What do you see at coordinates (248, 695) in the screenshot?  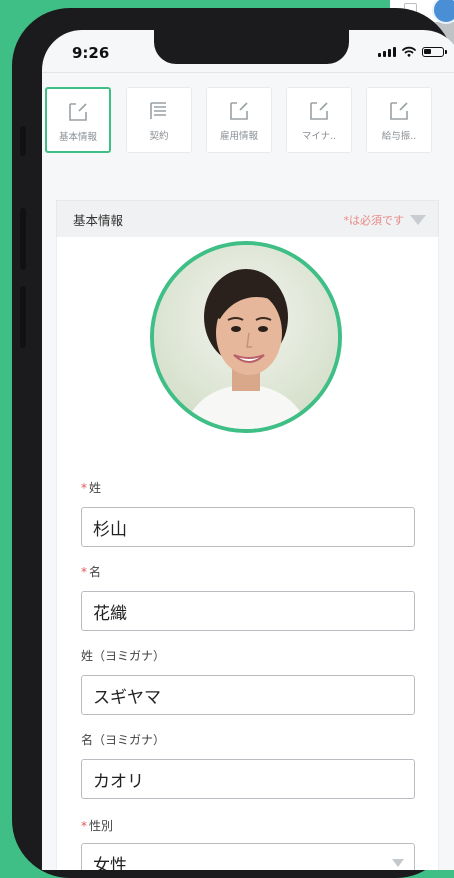 I see `last-name-kana-input` at bounding box center [248, 695].